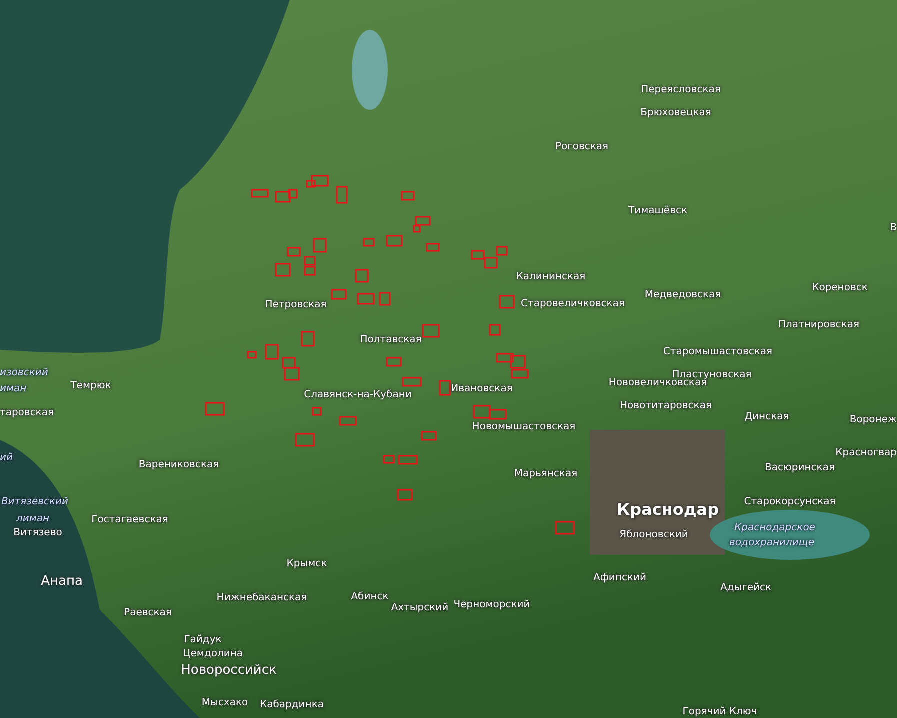  Describe the element at coordinates (790, 502) in the screenshot. I see `place-label: Старокорсунская` at that location.